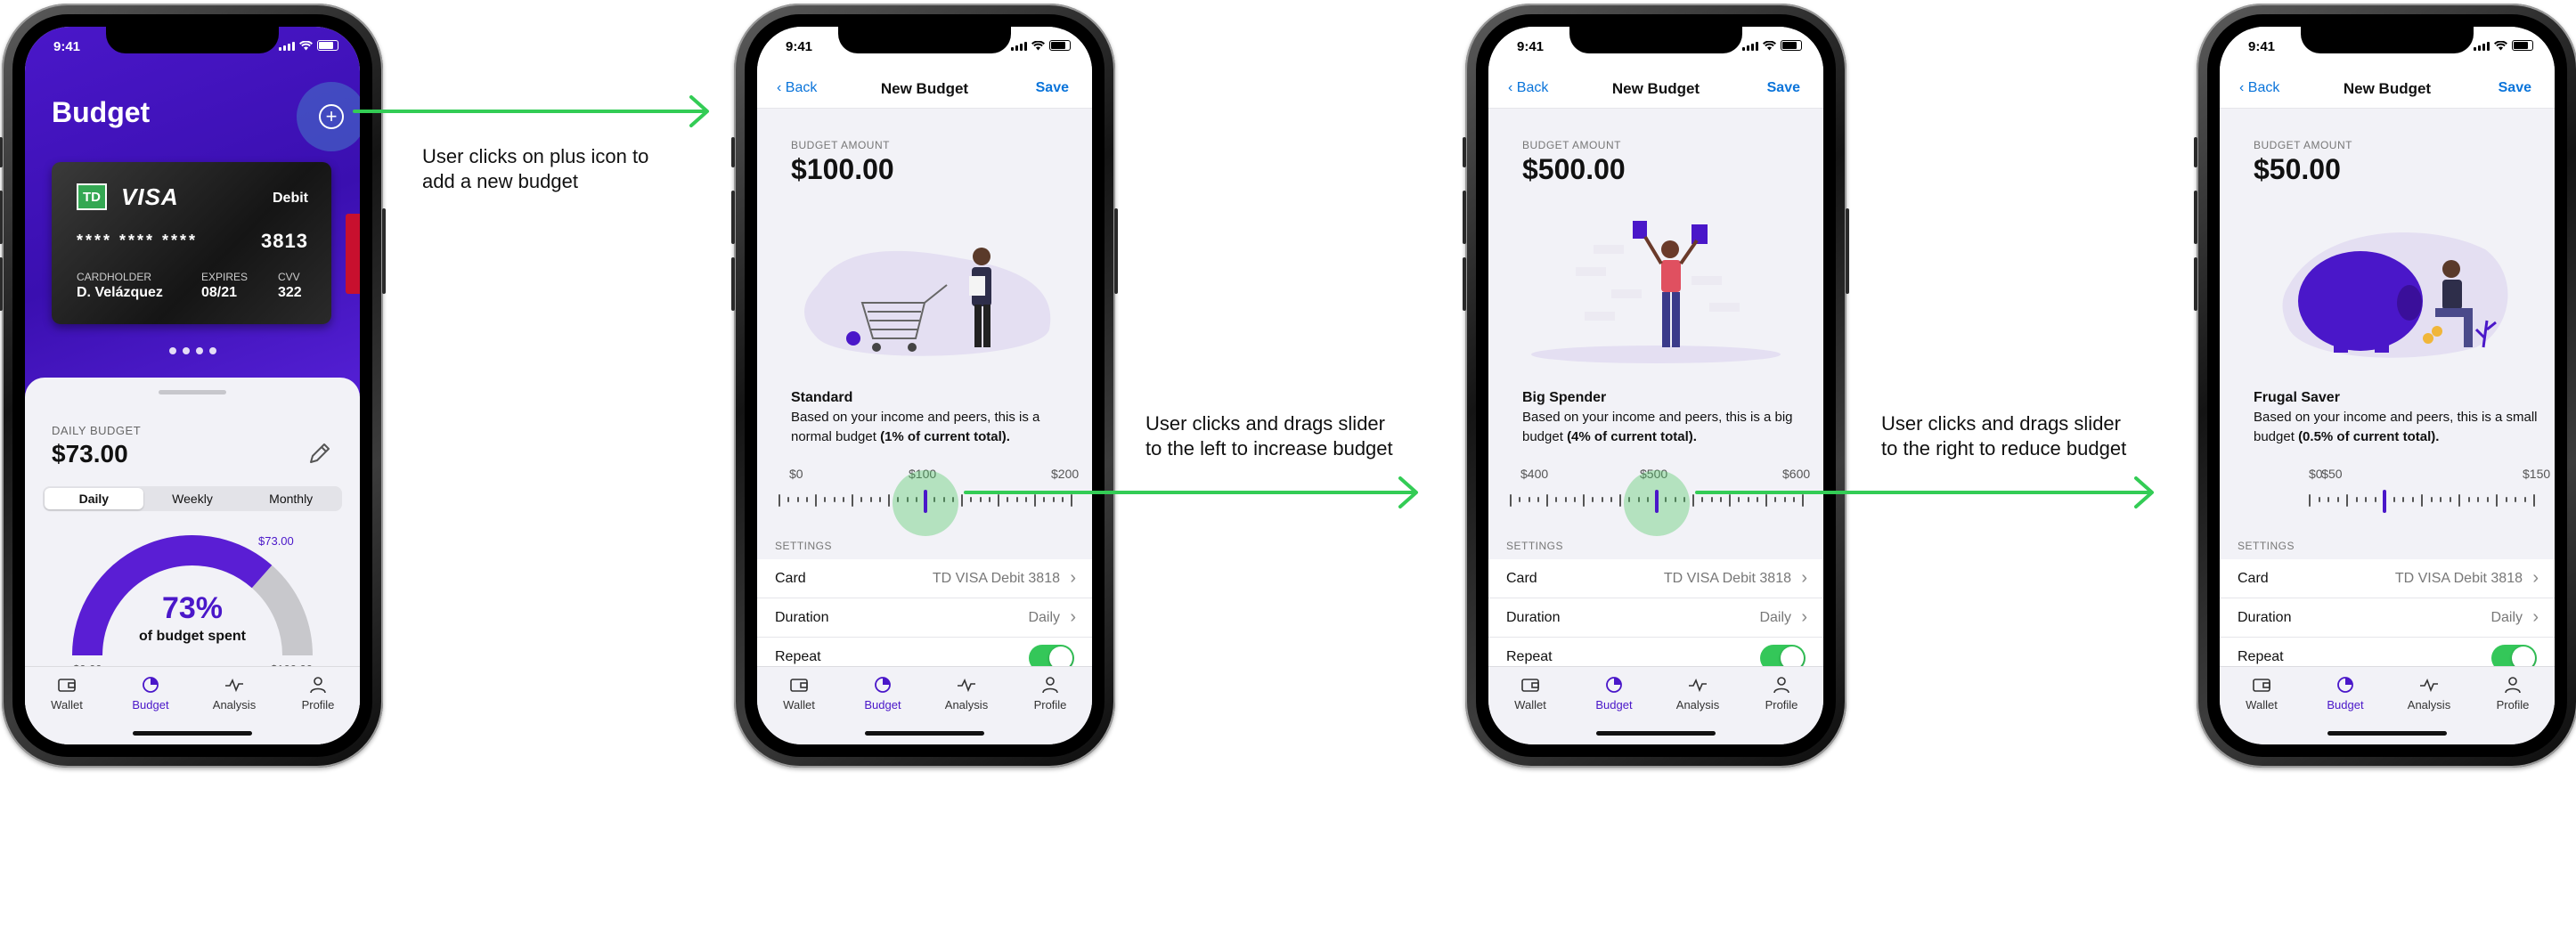 The width and height of the screenshot is (2576, 927). What do you see at coordinates (1191, 492) in the screenshot?
I see `arrow-to-big-spender` at bounding box center [1191, 492].